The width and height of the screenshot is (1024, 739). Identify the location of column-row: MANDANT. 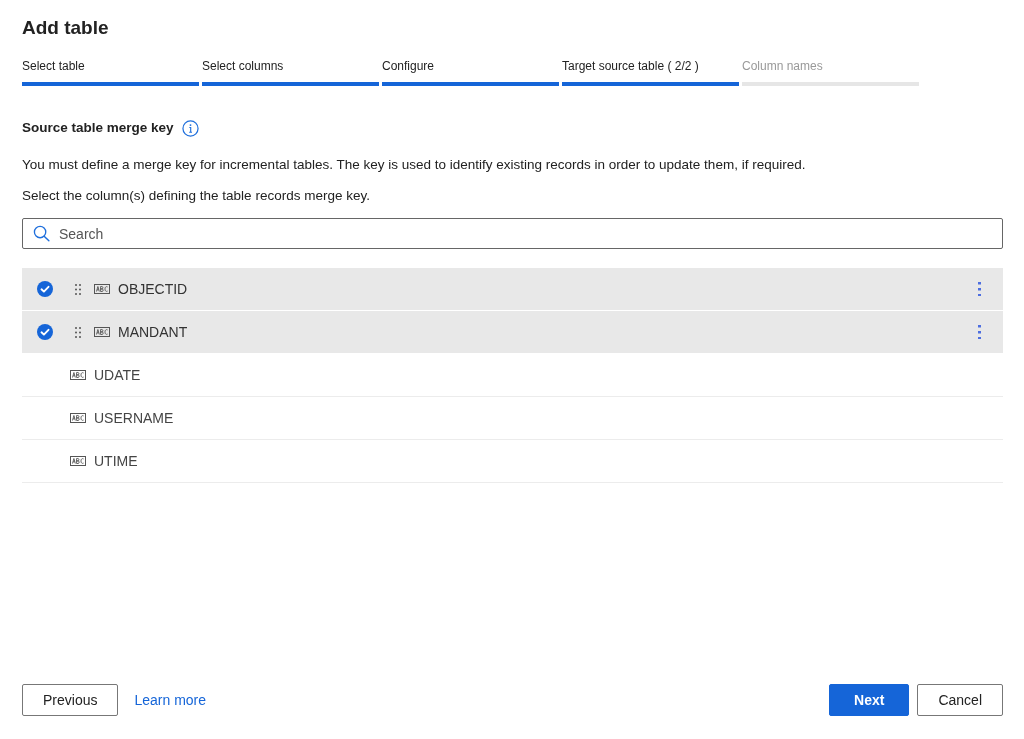
(512, 332).